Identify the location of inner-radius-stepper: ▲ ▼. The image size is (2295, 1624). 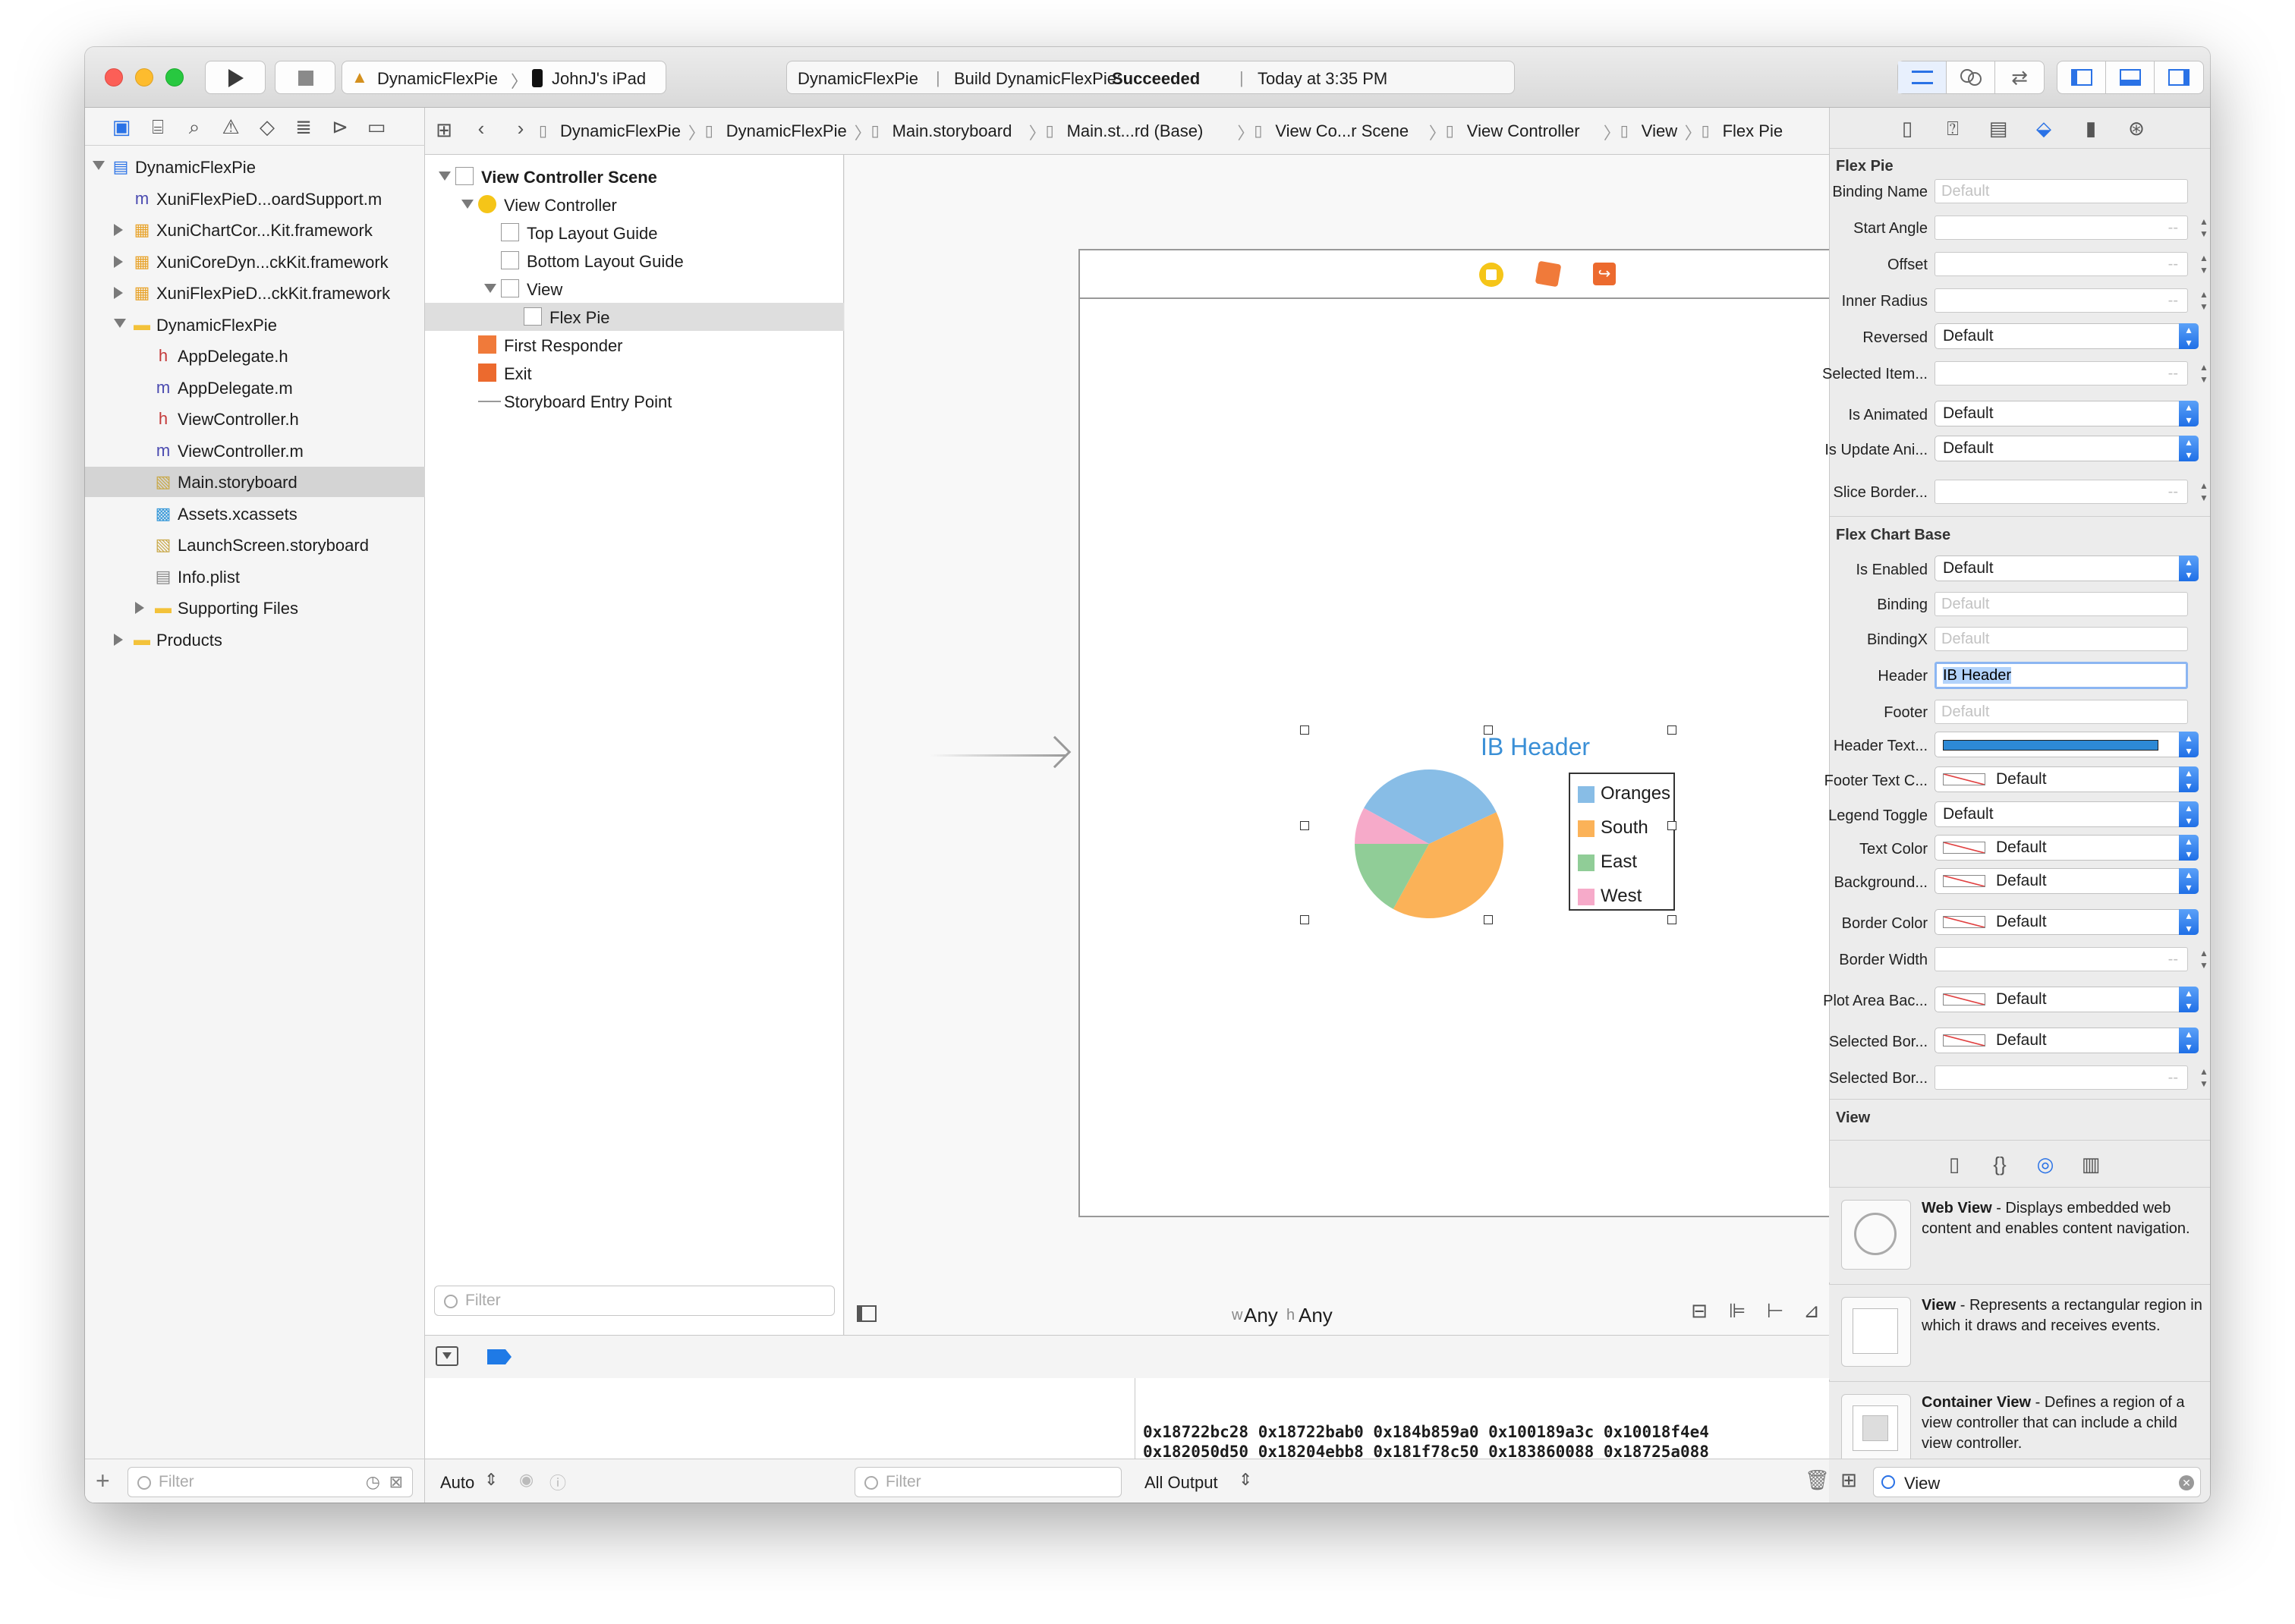
(2204, 301).